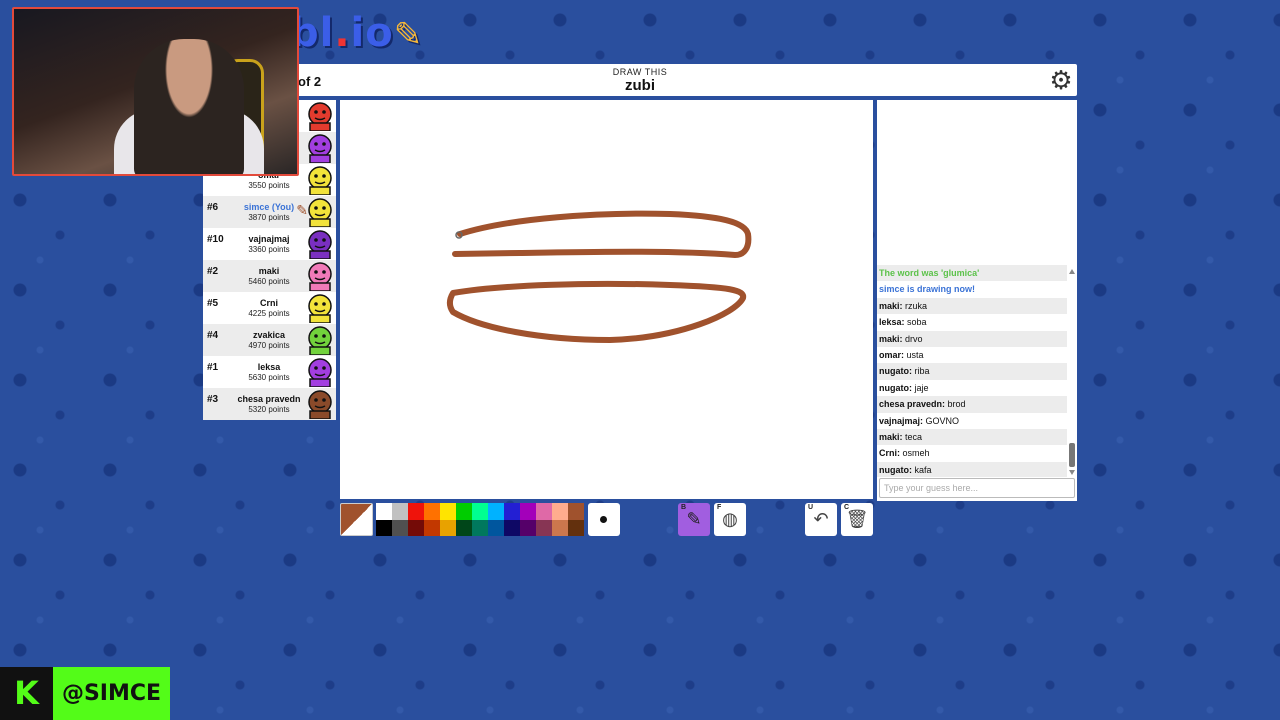 The image size is (1280, 720). Describe the element at coordinates (694, 519) in the screenshot. I see `brush-tool-button: B ✎` at that location.